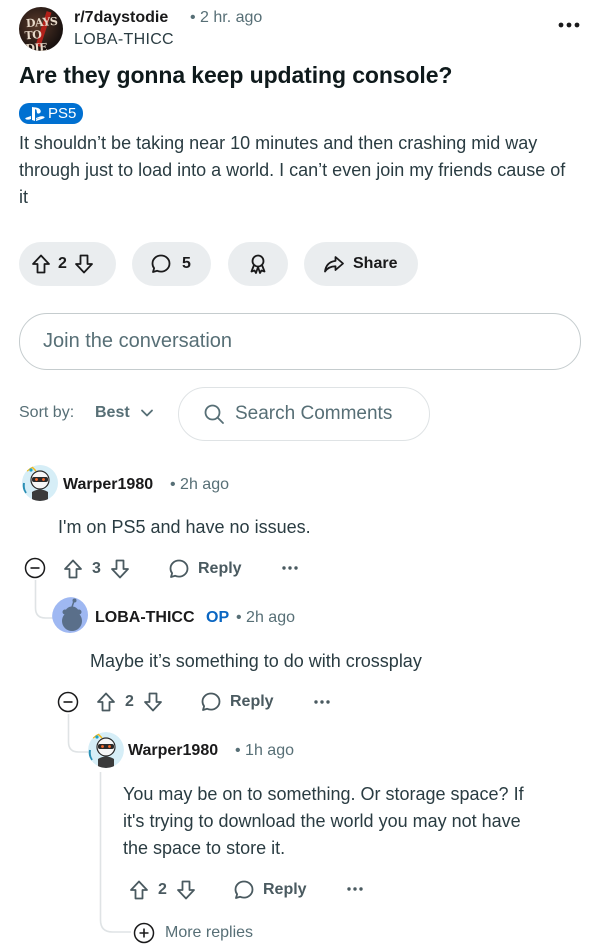 The height and width of the screenshot is (952, 600). What do you see at coordinates (300, 341) in the screenshot?
I see `join-conversation-input: Join the conversation` at bounding box center [300, 341].